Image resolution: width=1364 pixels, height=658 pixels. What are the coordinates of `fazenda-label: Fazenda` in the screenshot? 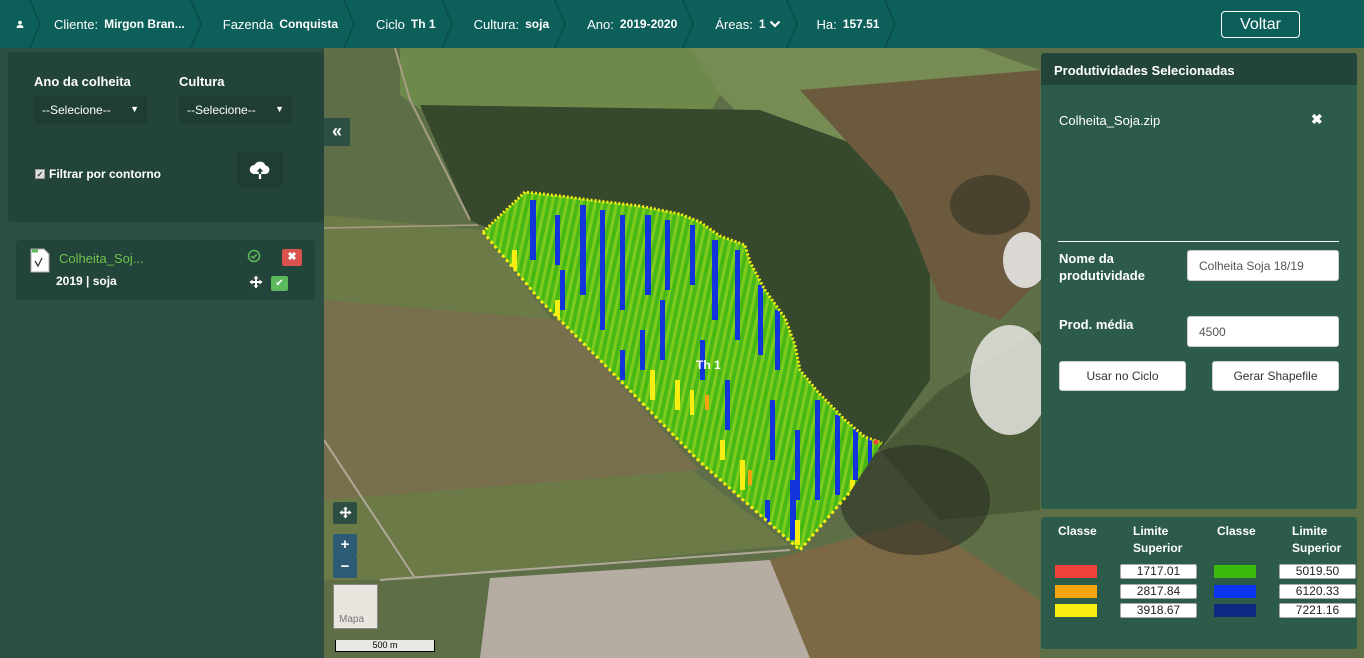 It's located at (248, 24).